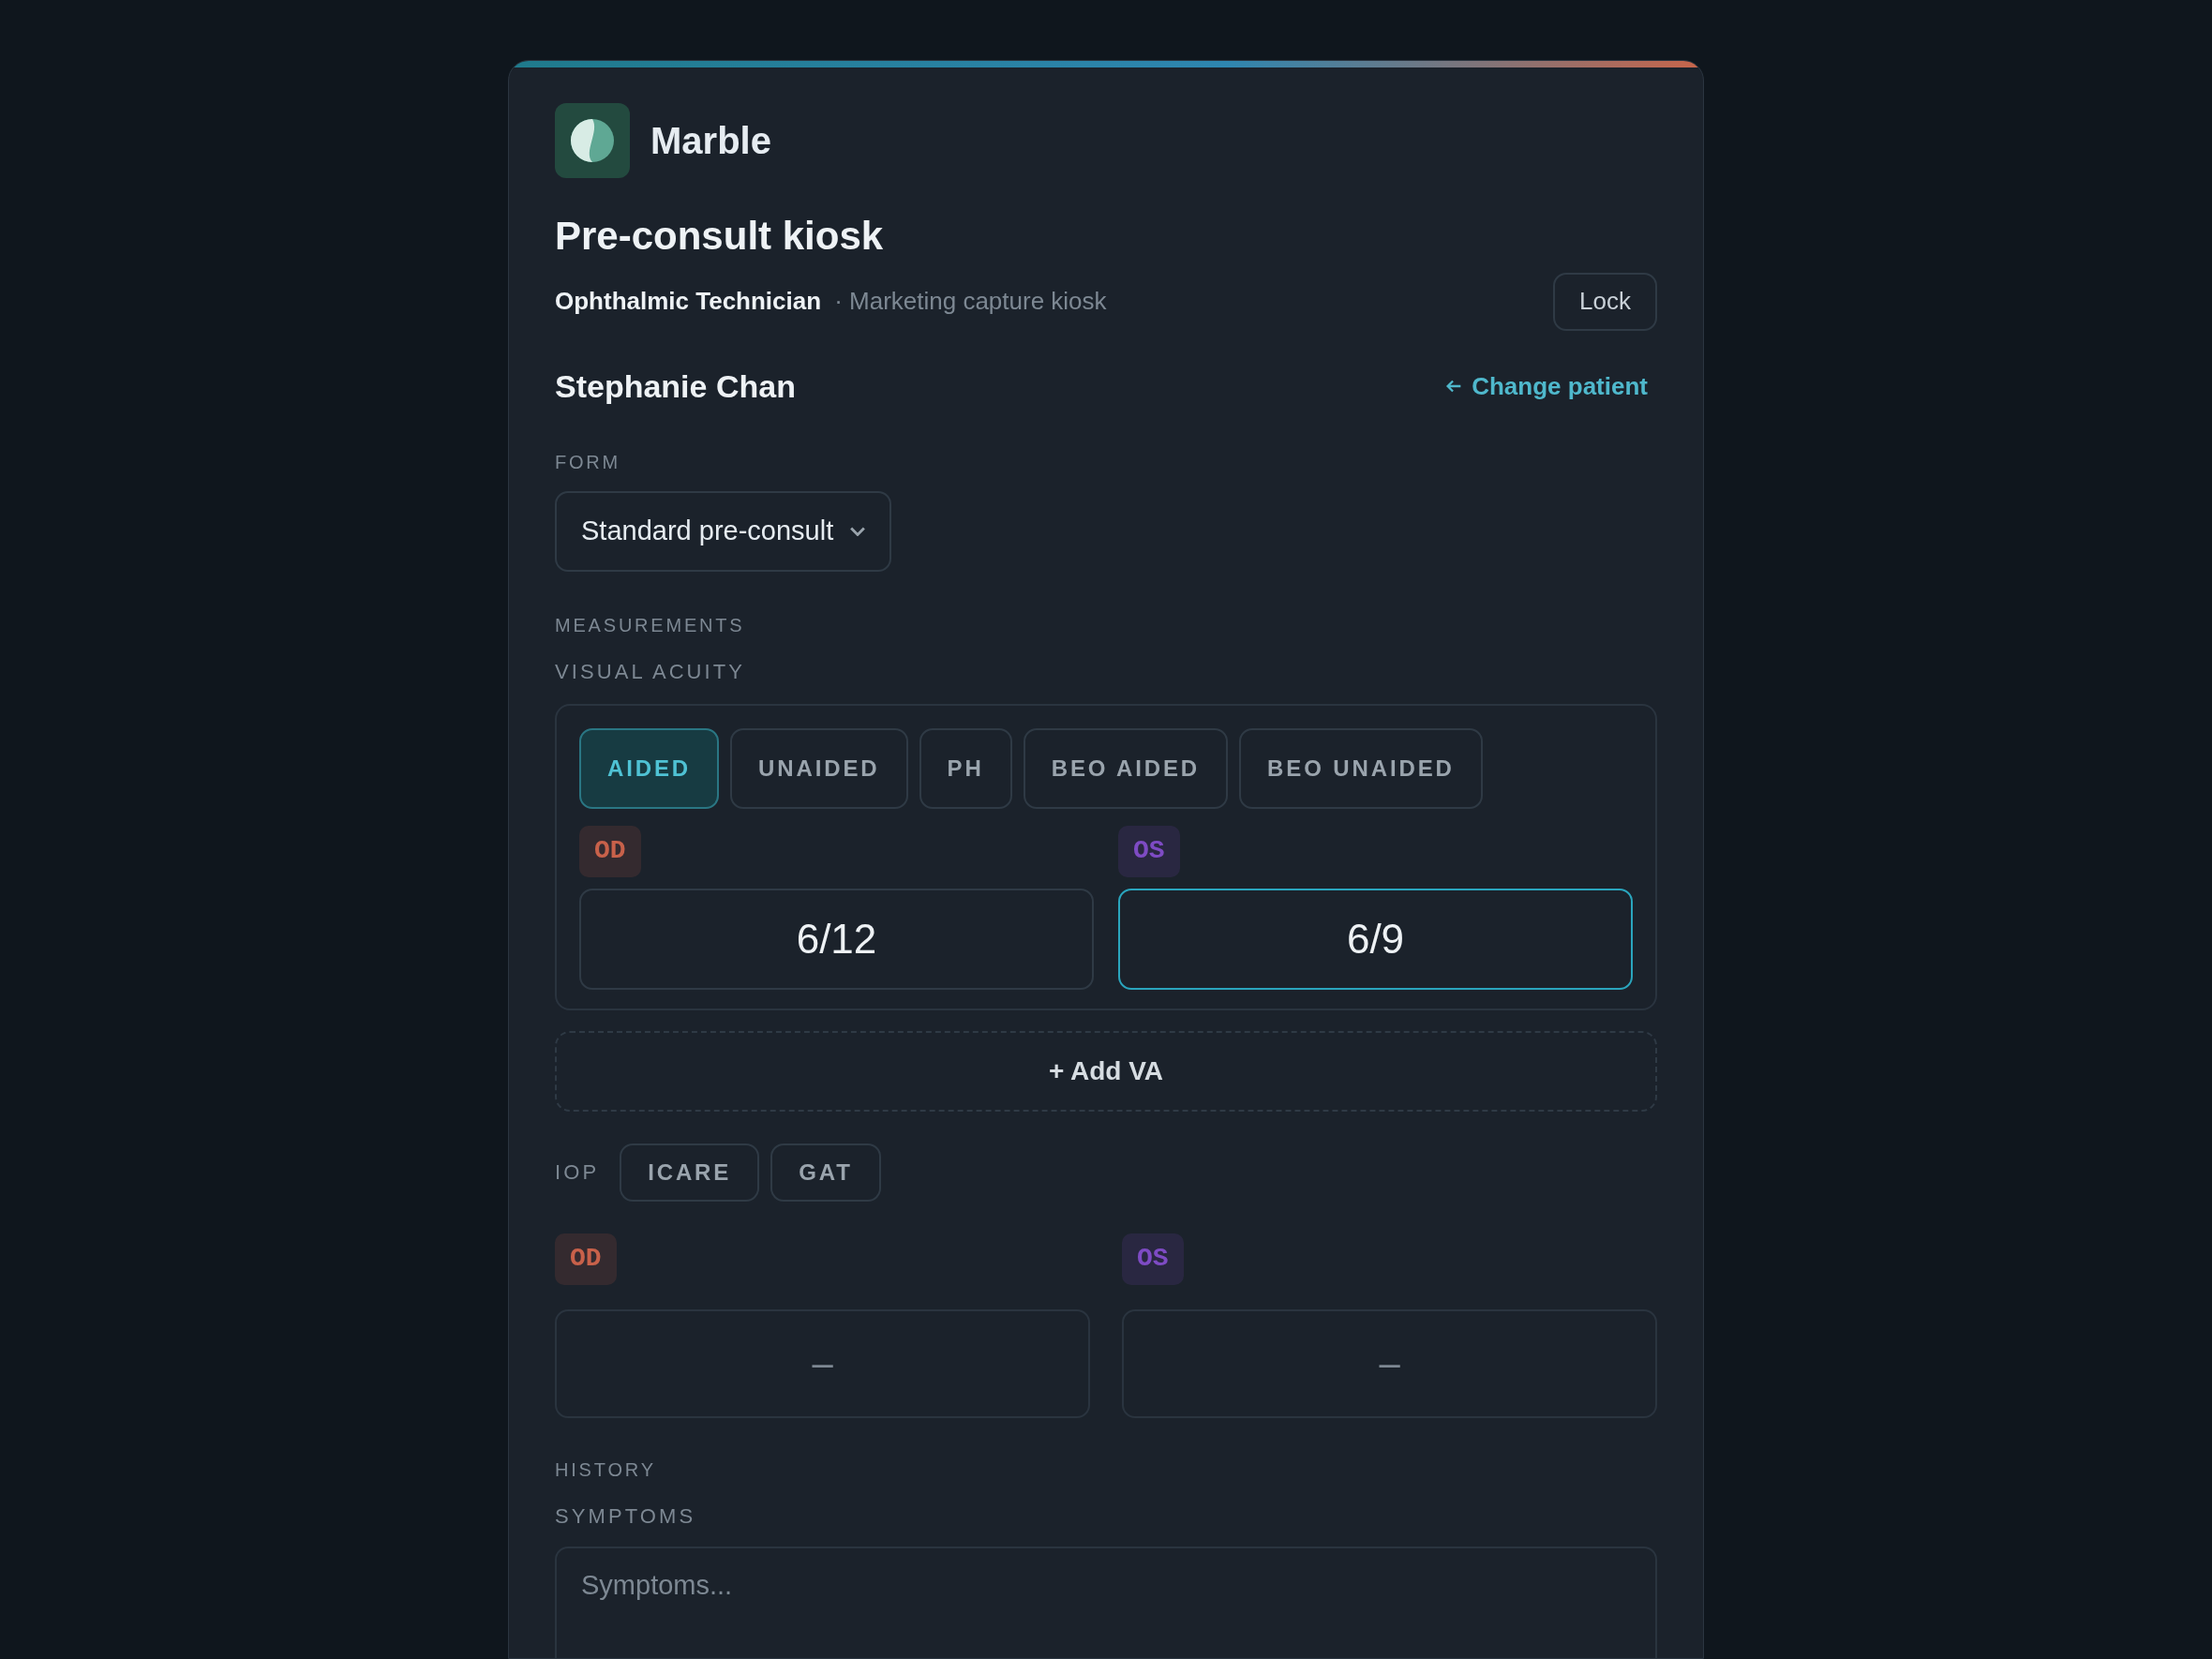 The image size is (2212, 1659). What do you see at coordinates (836, 939) in the screenshot?
I see `va-input: 6/12` at bounding box center [836, 939].